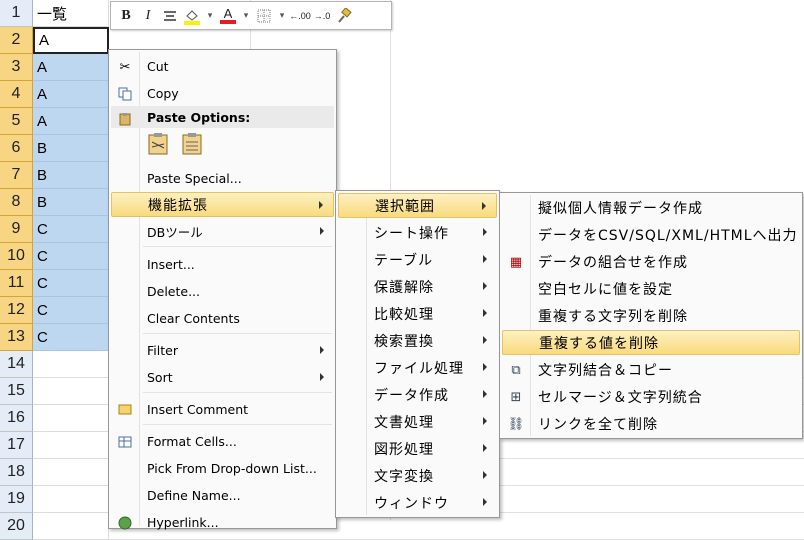 Image resolution: width=804 pixels, height=540 pixels. What do you see at coordinates (71, 283) in the screenshot?
I see `cell-a11: C` at bounding box center [71, 283].